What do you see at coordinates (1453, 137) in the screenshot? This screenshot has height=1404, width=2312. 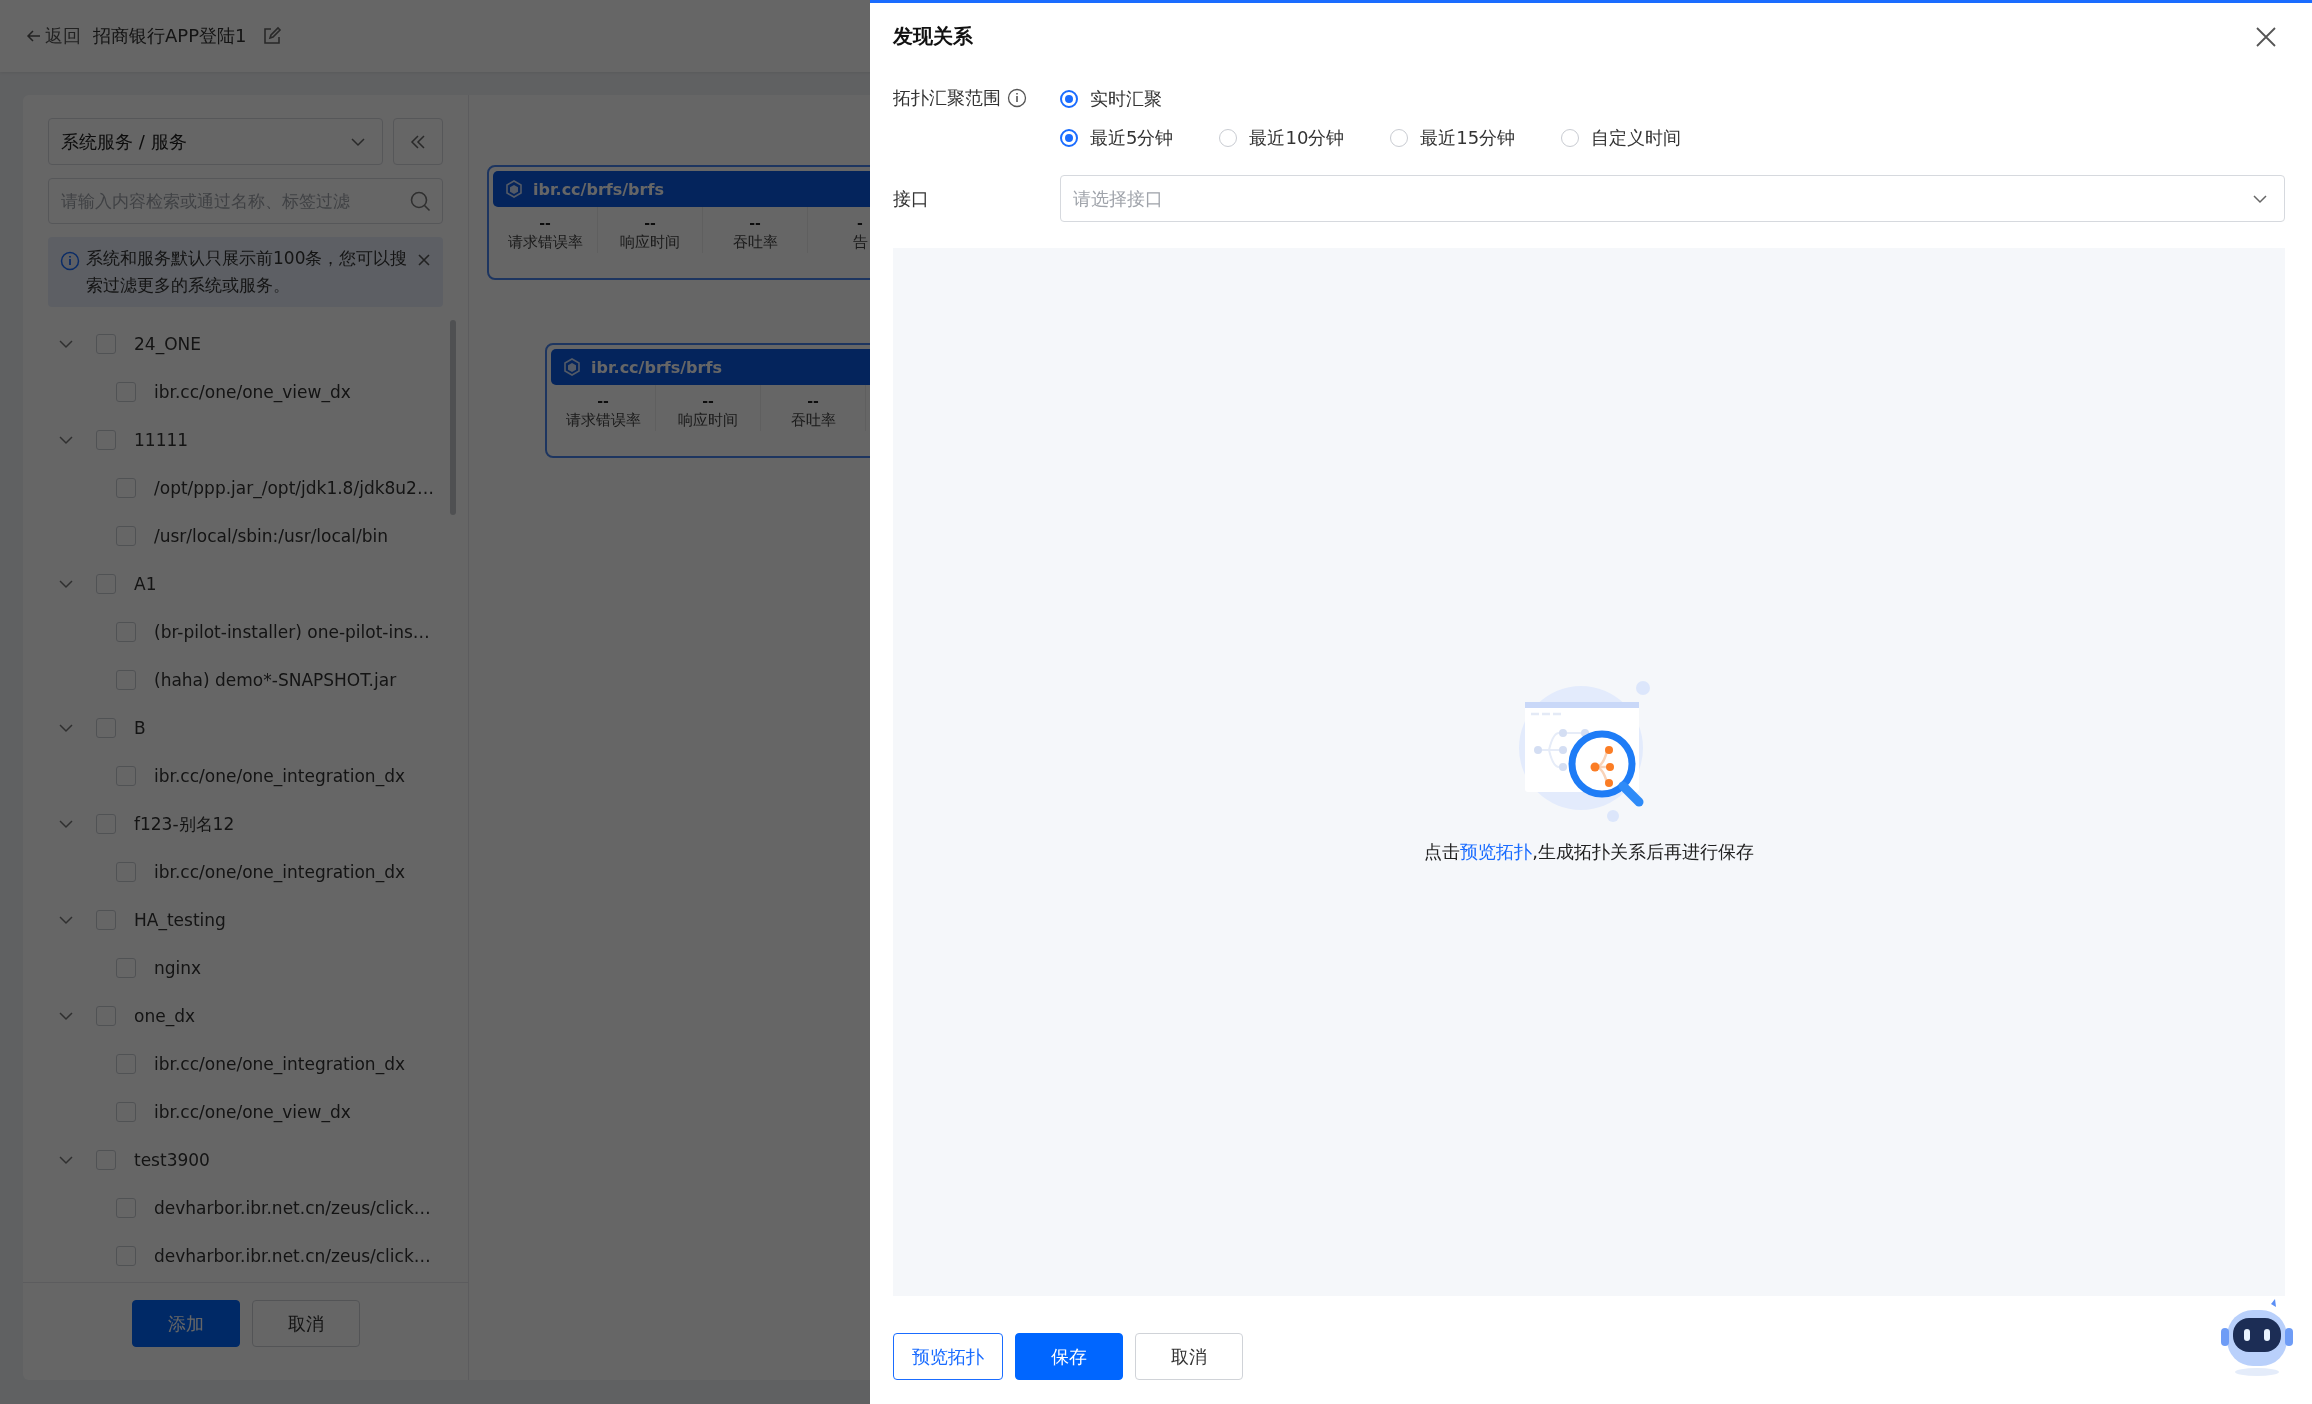 I see `radio-option: 最近15分钟` at bounding box center [1453, 137].